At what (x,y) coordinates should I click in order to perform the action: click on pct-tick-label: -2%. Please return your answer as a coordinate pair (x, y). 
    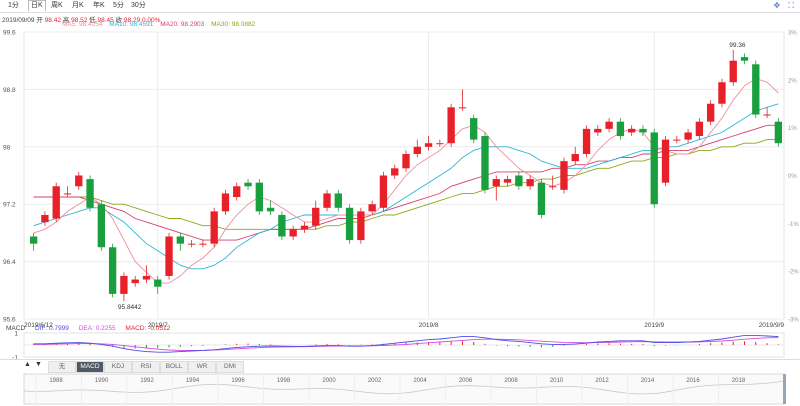
    Looking at the image, I should click on (793, 273).